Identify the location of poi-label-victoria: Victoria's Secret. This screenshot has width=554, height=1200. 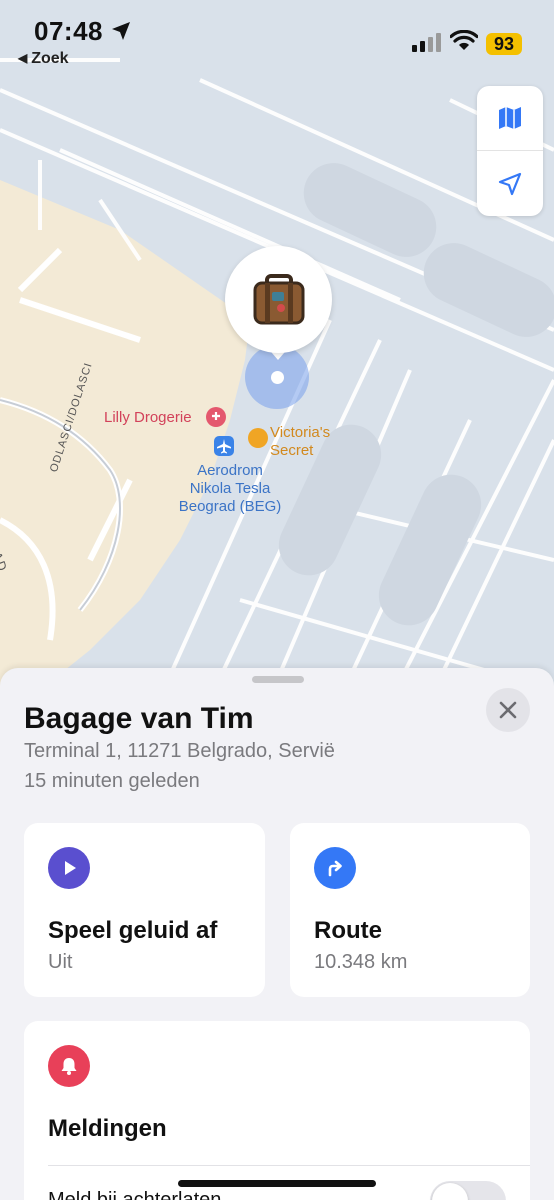
(300, 442).